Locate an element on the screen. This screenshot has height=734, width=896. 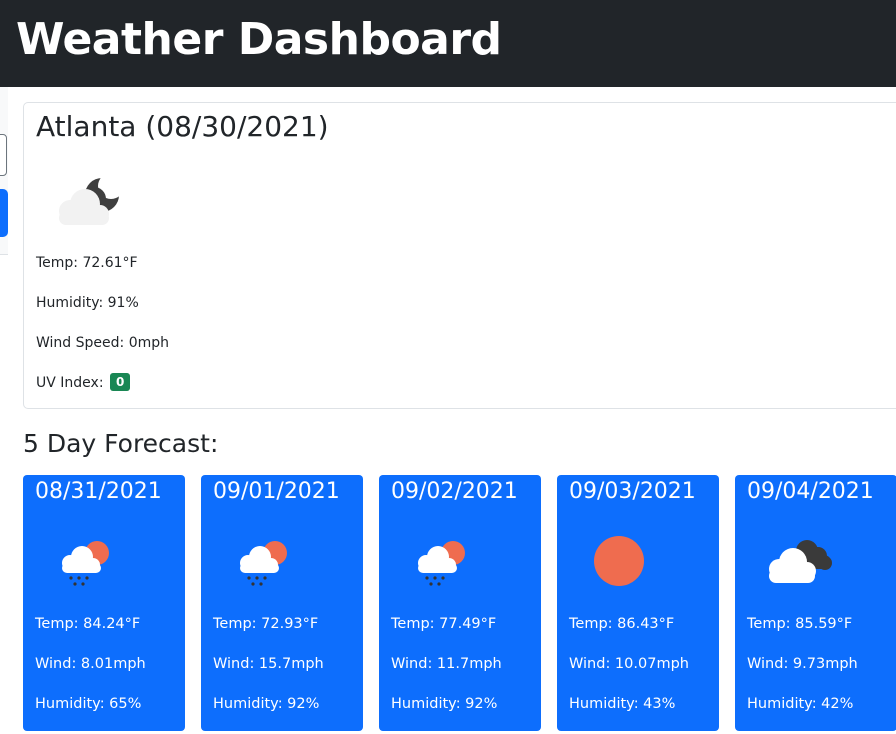
sun-icon is located at coordinates (619, 561).